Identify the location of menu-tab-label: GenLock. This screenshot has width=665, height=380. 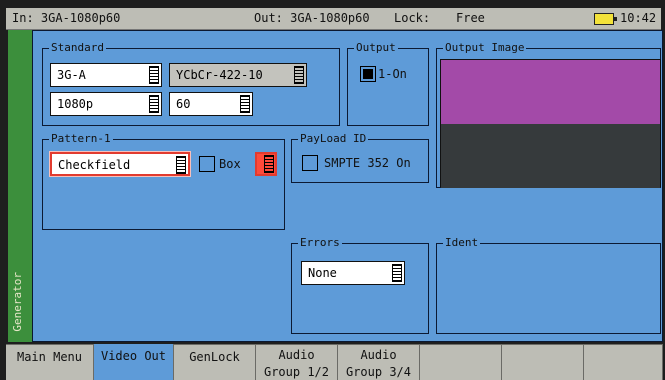
(214, 357).